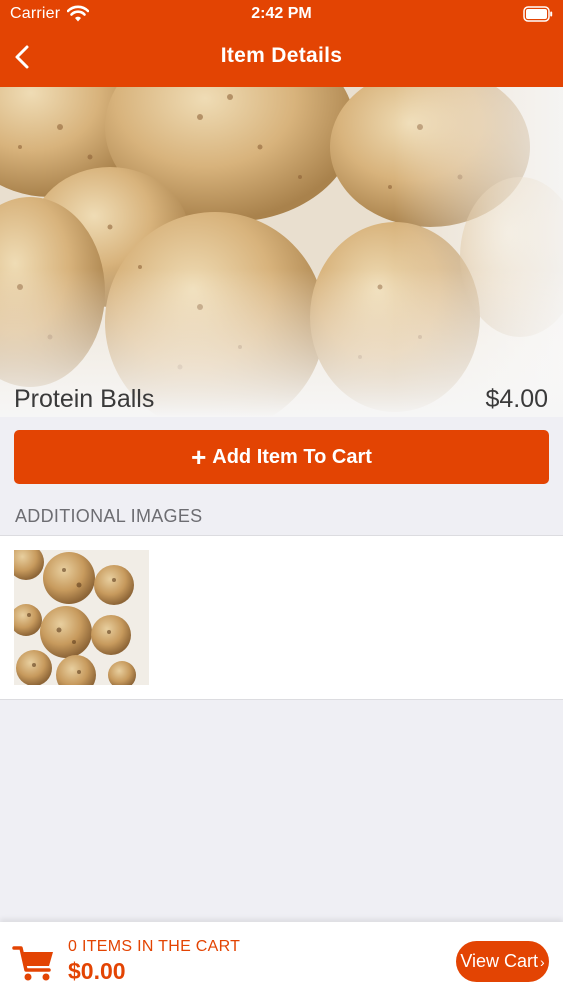 The height and width of the screenshot is (1000, 563). I want to click on additional-image-thumbnail, so click(81, 617).